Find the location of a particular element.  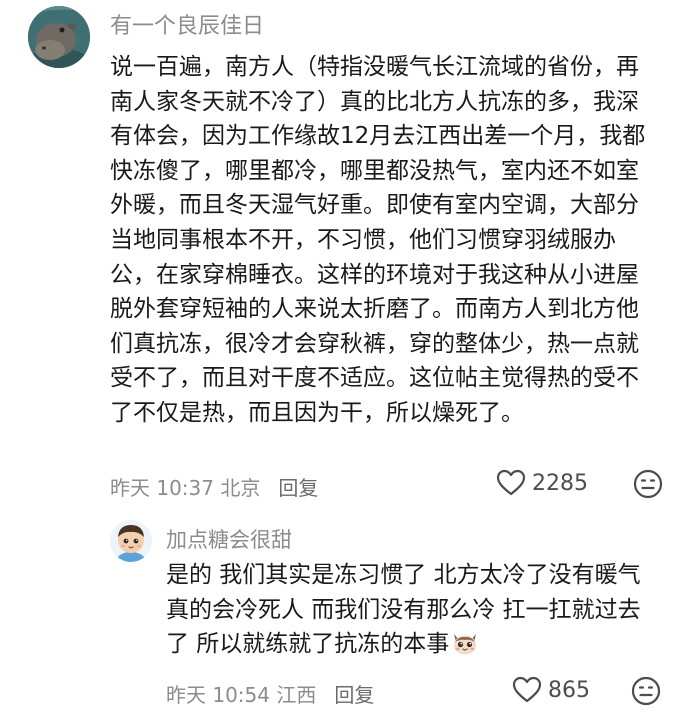

comment-line: 们真抗冻，很冷才会穿秋裤，穿的整体少，热一点就 is located at coordinates (374, 343).